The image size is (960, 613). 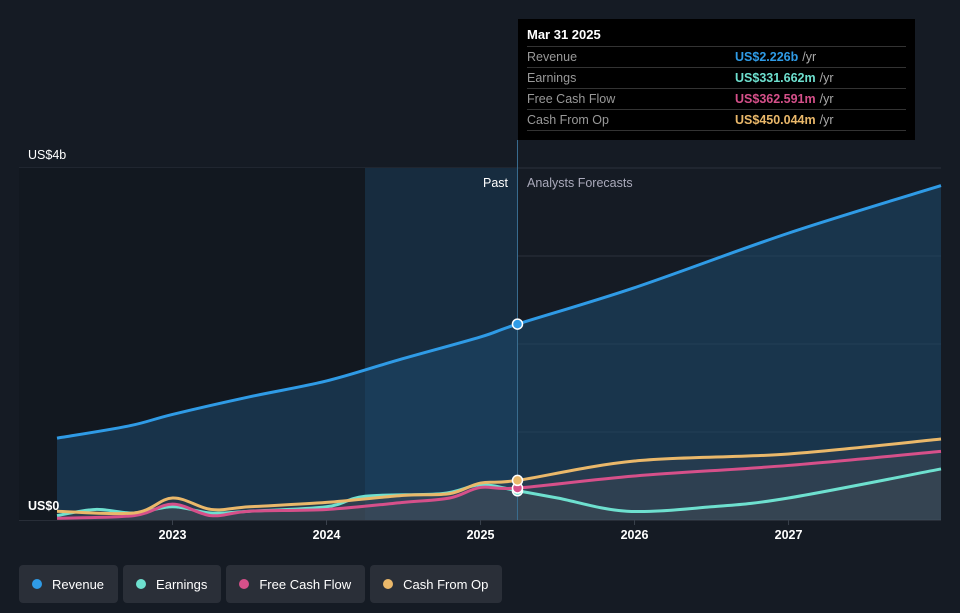 I want to click on tooltip-date: Mar 31 2025, so click(x=564, y=34).